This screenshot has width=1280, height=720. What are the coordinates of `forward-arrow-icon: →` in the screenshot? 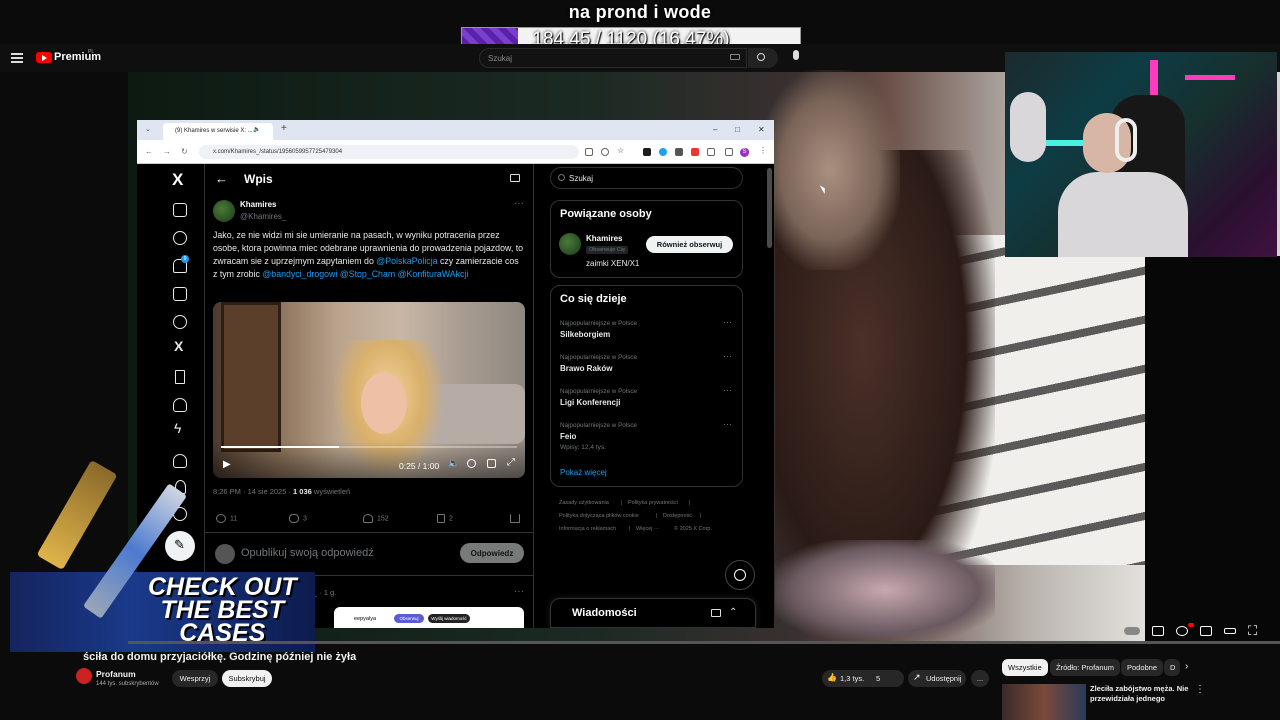 It's located at (167, 151).